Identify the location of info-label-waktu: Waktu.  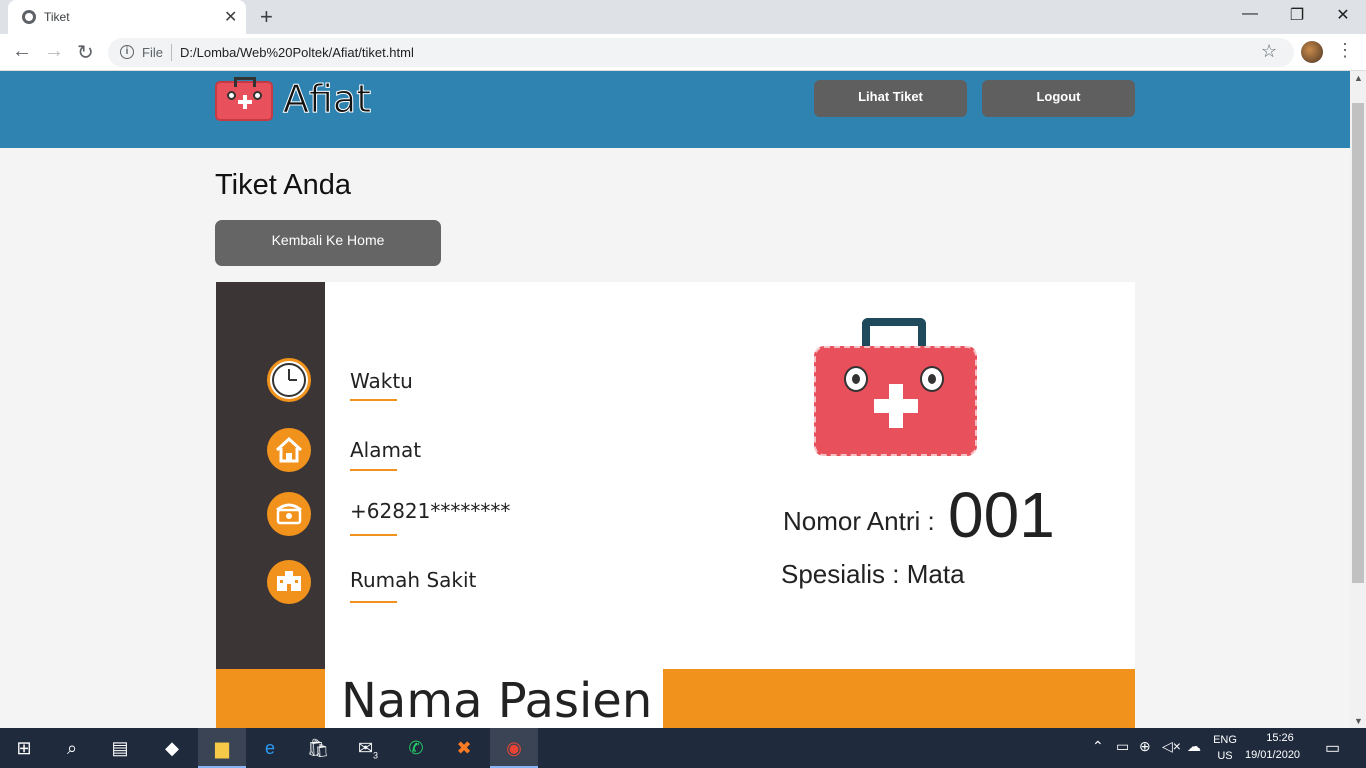
(381, 381).